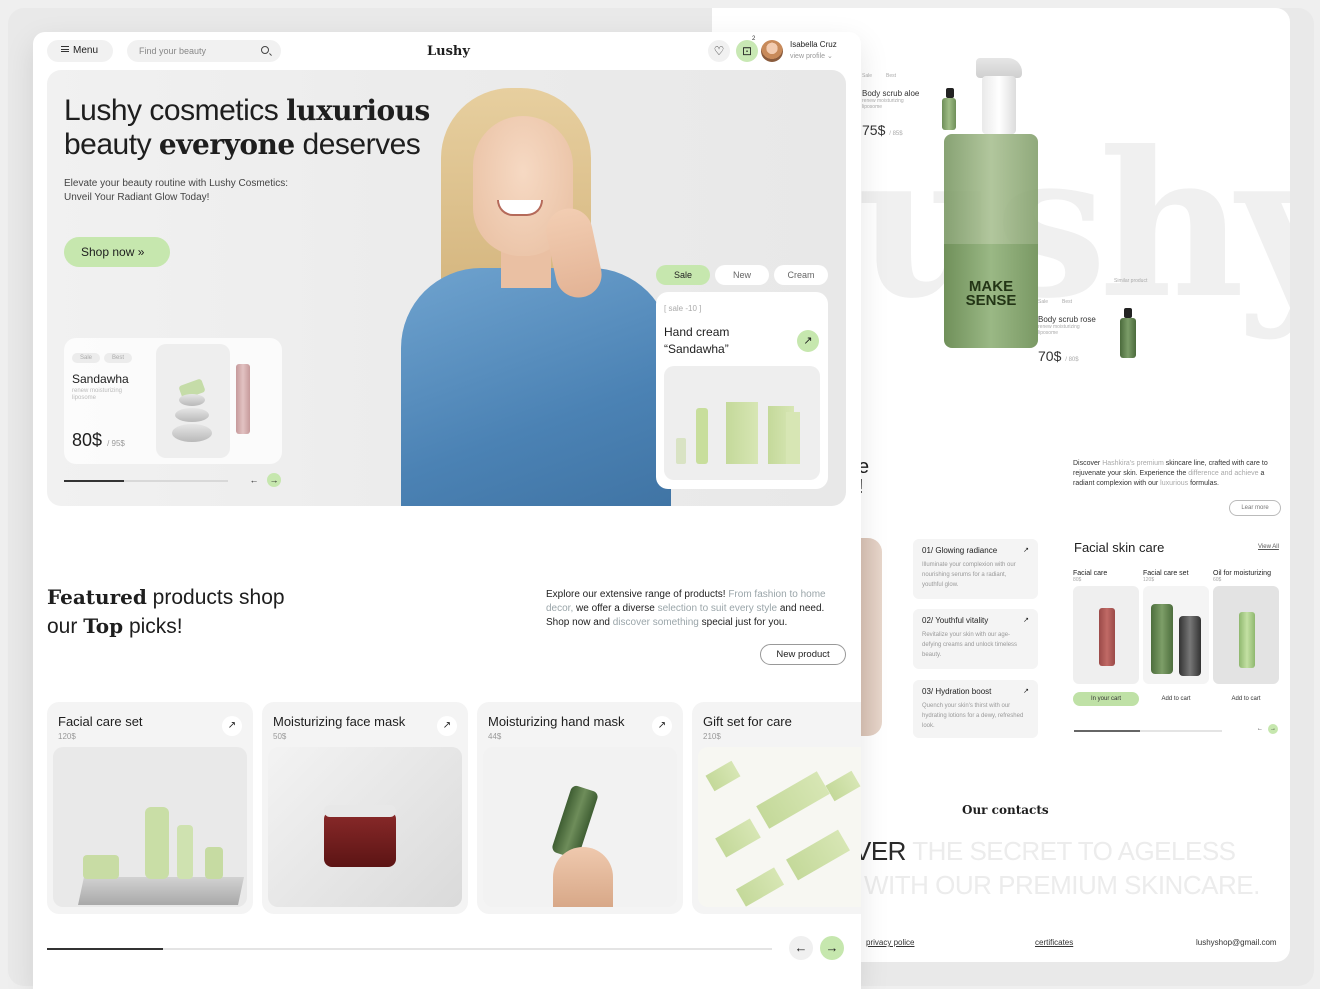  I want to click on certificates-link: certificates, so click(1054, 942).